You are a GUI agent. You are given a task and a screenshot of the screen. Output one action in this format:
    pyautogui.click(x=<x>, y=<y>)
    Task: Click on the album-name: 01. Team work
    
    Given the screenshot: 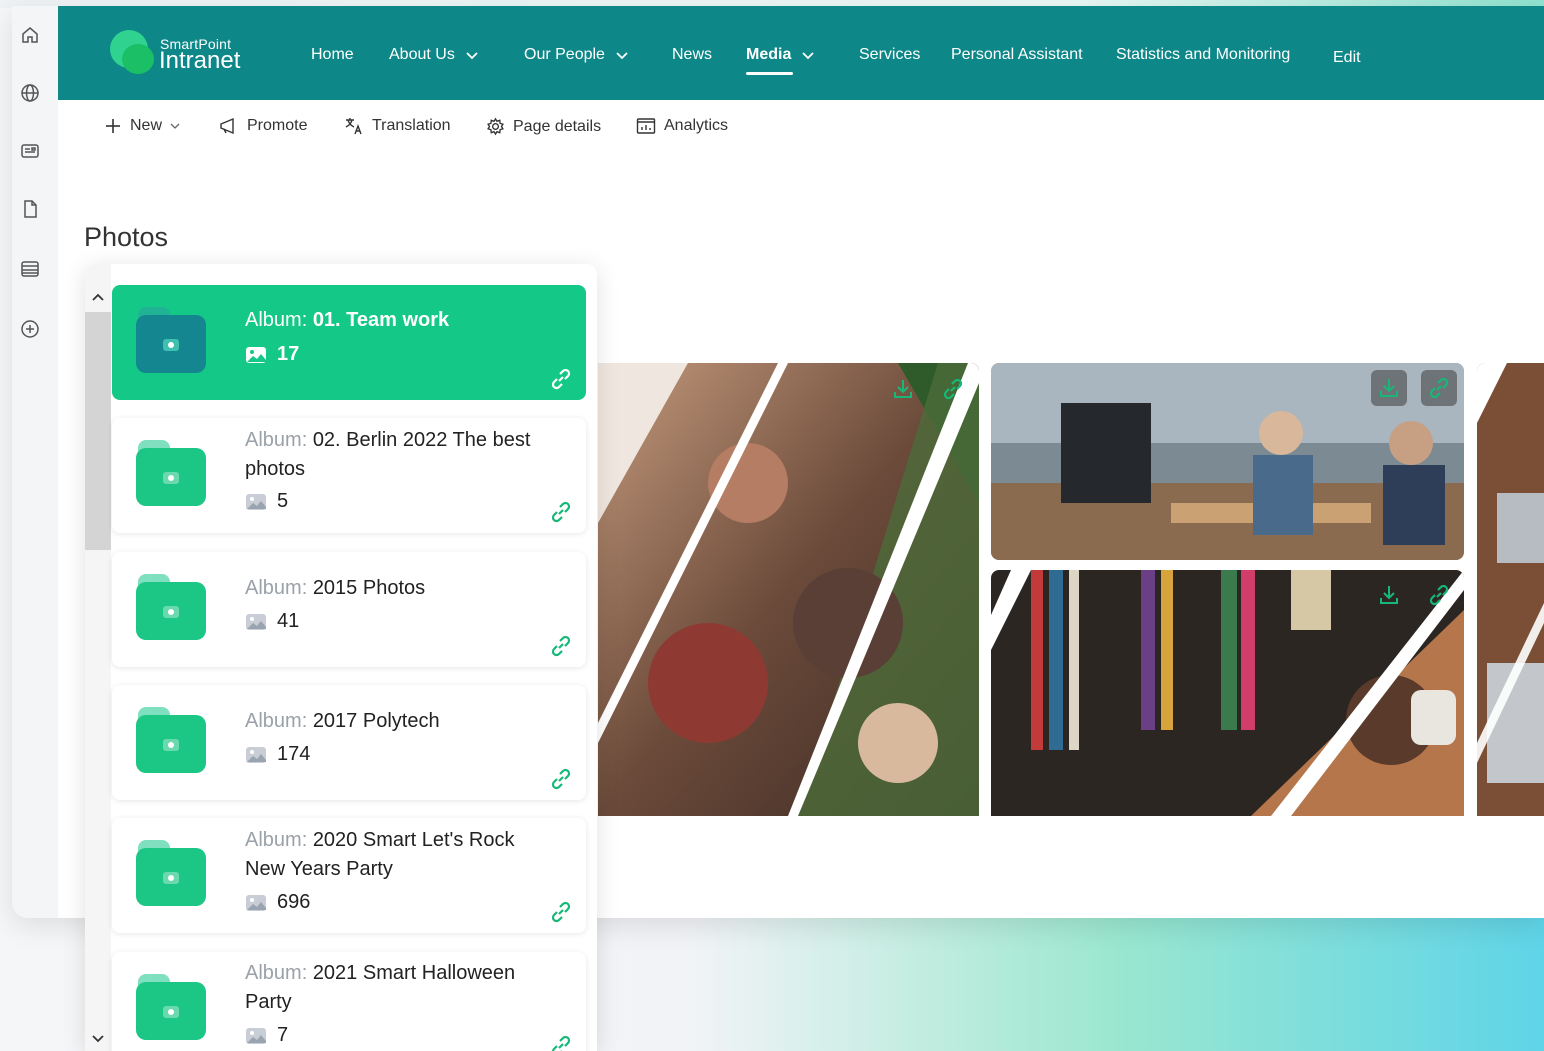 What is the action you would take?
    pyautogui.click(x=381, y=320)
    